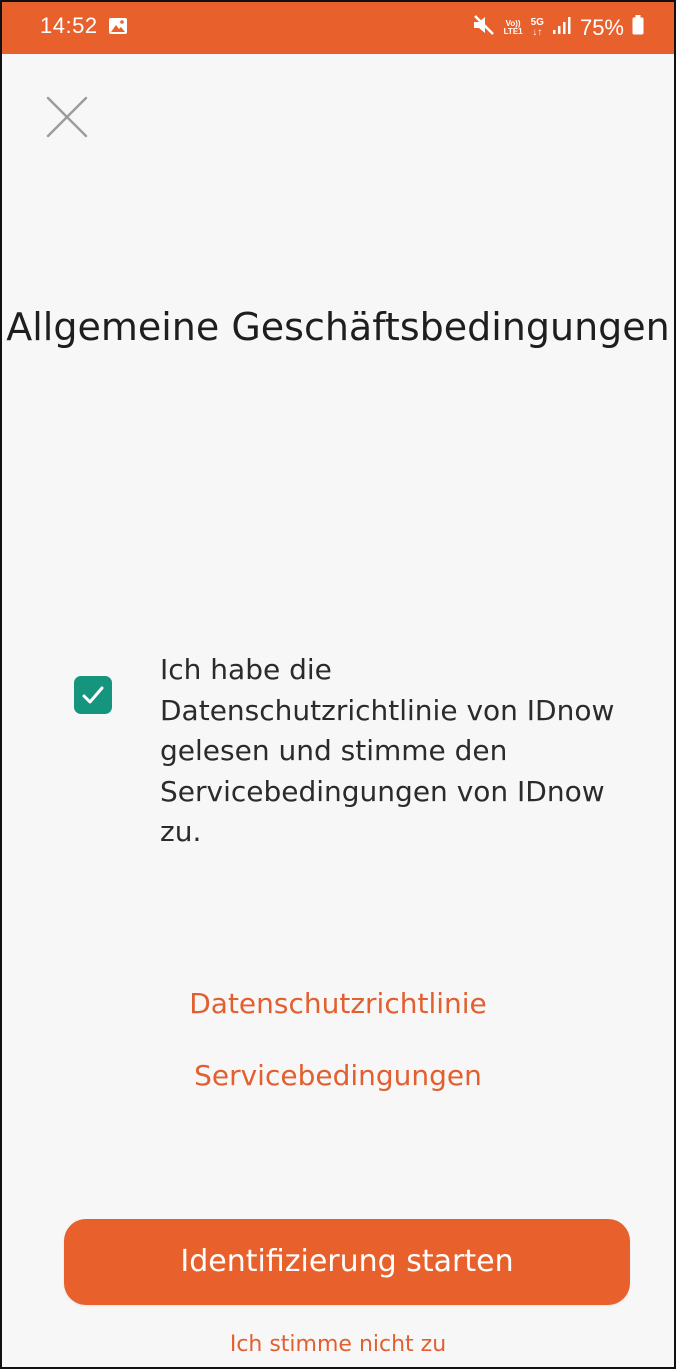 This screenshot has width=676, height=1369. Describe the element at coordinates (347, 1262) in the screenshot. I see `start-identification-button: Identifizierung starten` at that location.